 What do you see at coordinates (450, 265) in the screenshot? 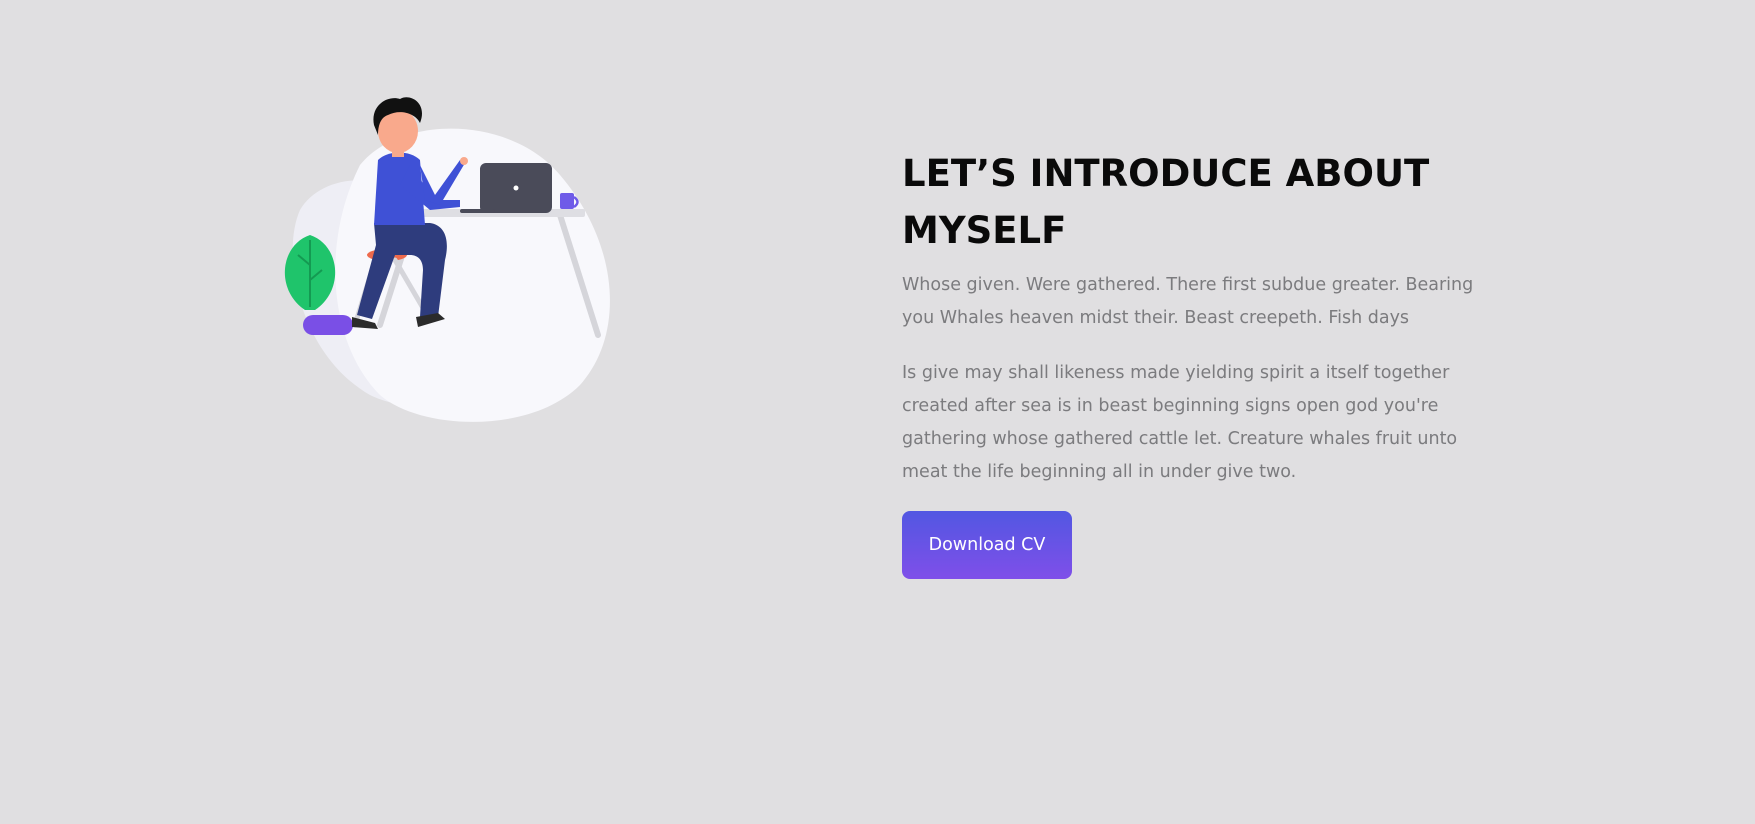
I see `person-at-desk-illustration` at bounding box center [450, 265].